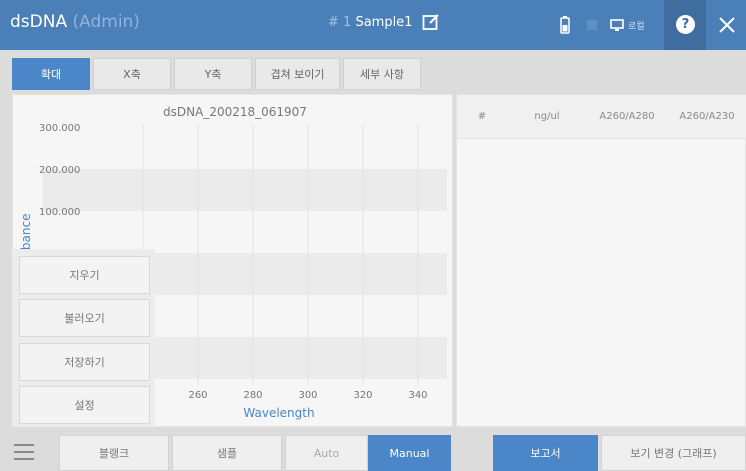  Describe the element at coordinates (547, 116) in the screenshot. I see `column-header-concentration: ng/ul` at that location.